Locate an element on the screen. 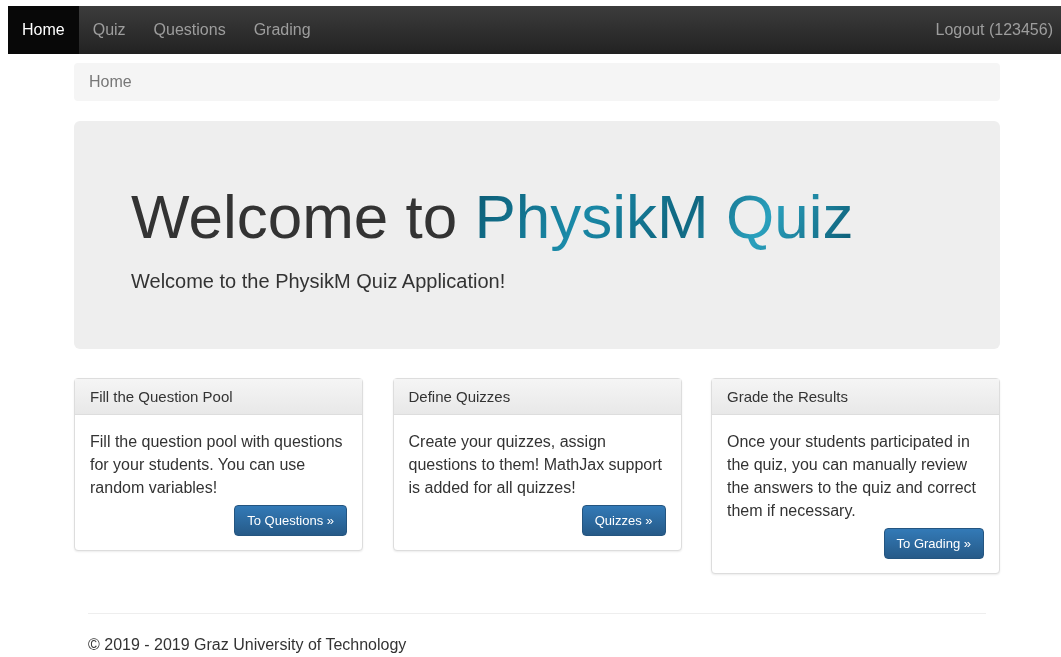 The height and width of the screenshot is (657, 1061). nav-link: Quiz is located at coordinates (109, 30).